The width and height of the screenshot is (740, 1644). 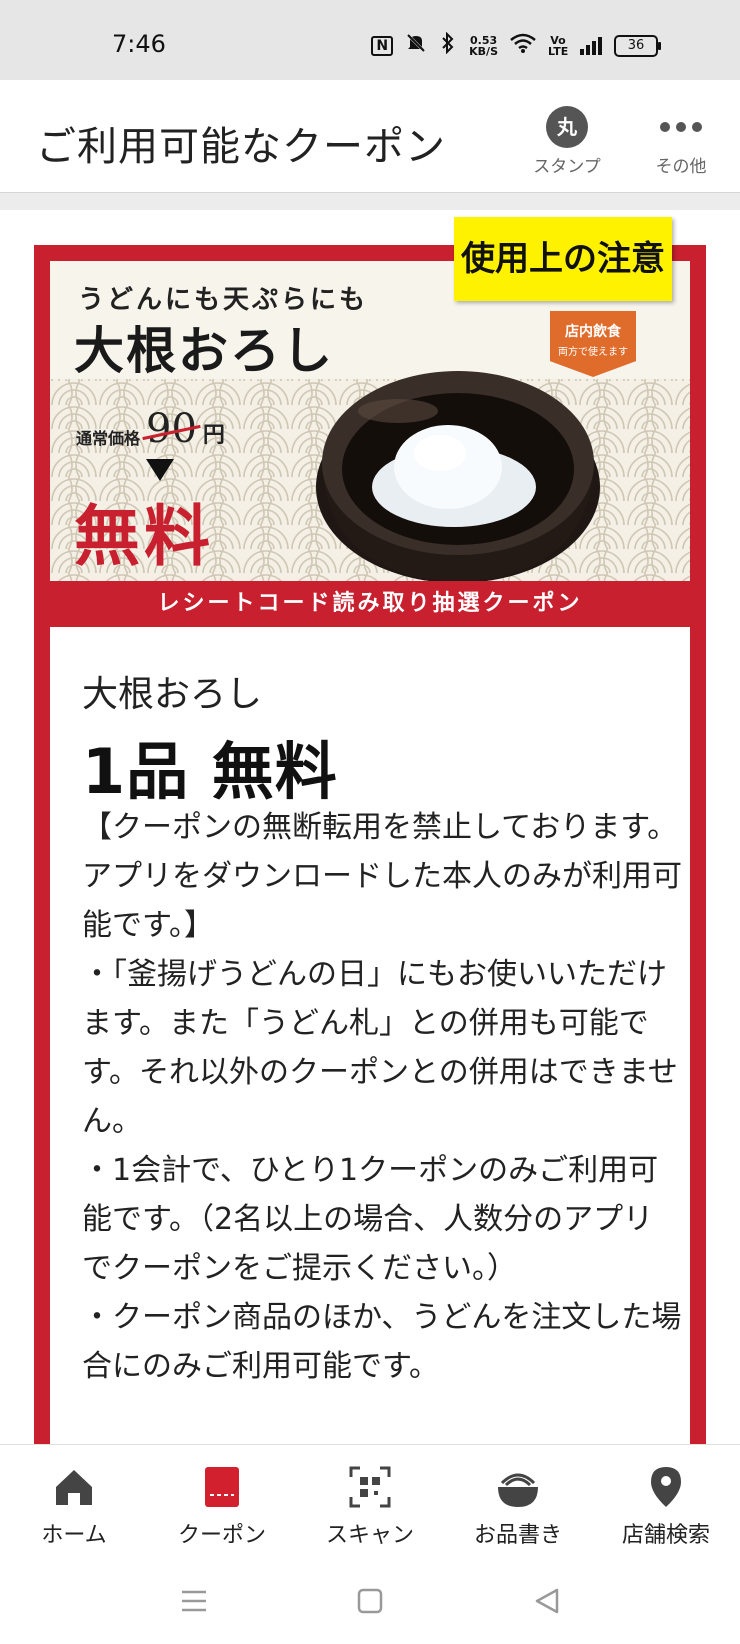 I want to click on qr-scan-icon, so click(x=370, y=1487).